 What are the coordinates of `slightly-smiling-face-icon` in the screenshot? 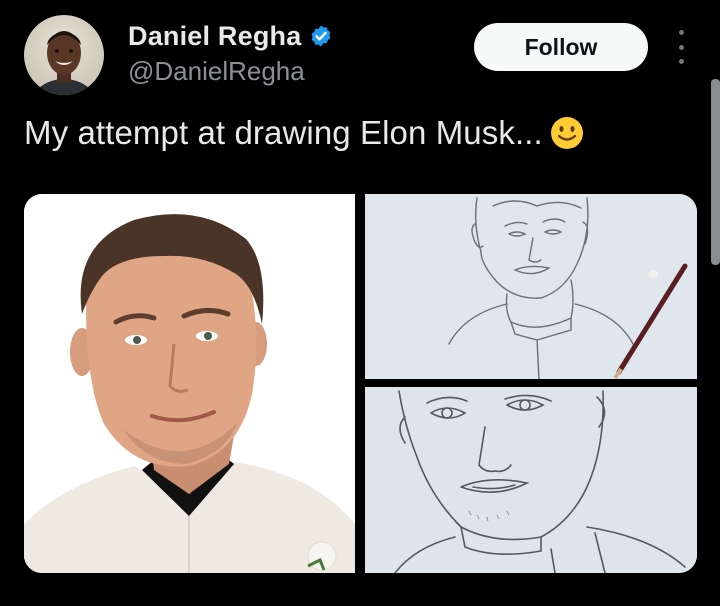 It's located at (567, 133).